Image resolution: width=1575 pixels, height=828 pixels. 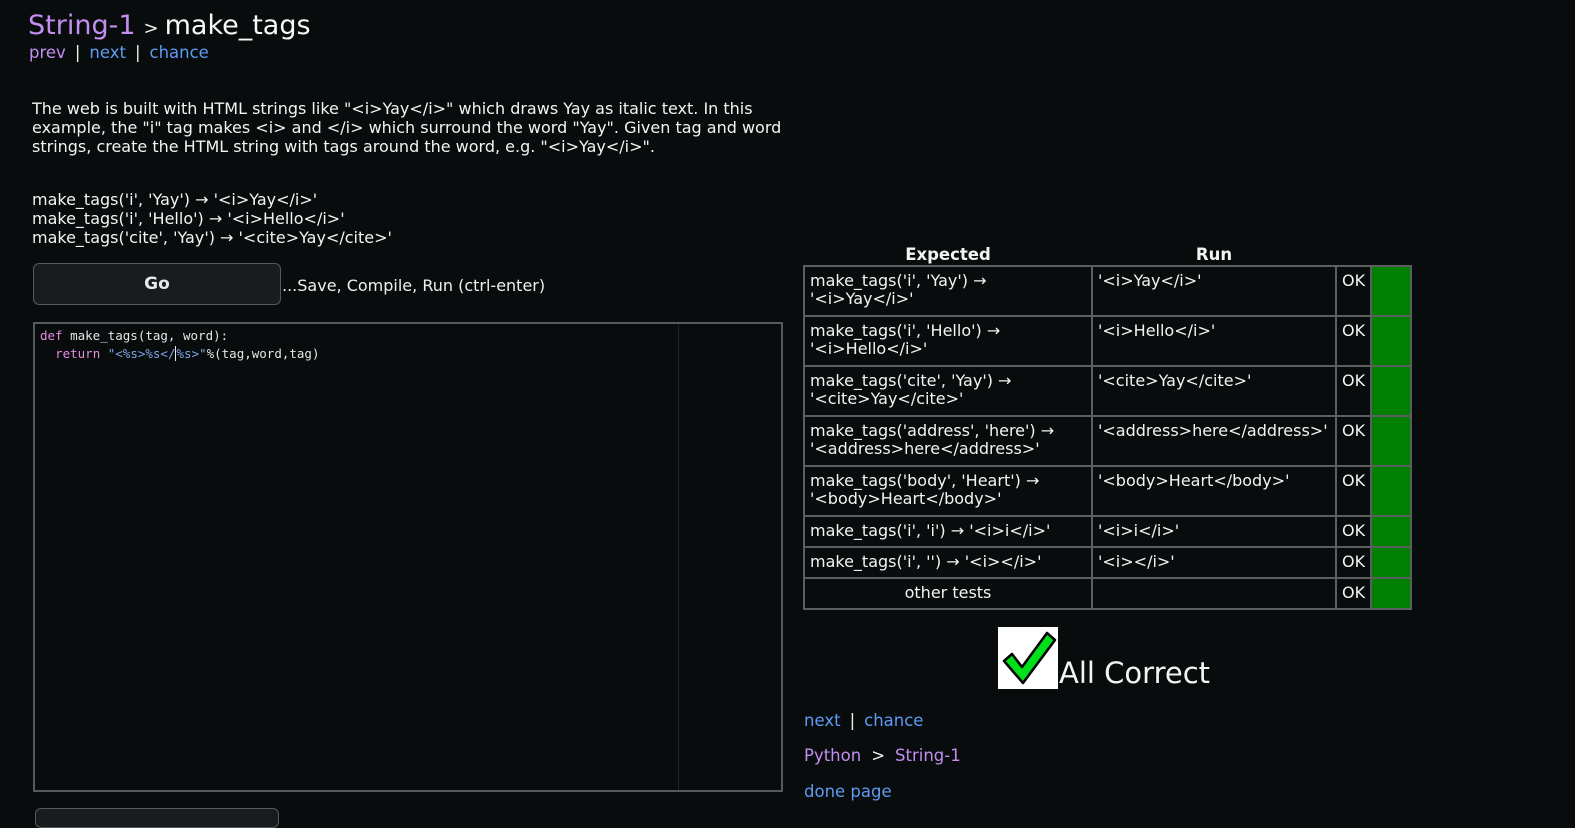 What do you see at coordinates (157, 284) in the screenshot?
I see `go-button: Go` at bounding box center [157, 284].